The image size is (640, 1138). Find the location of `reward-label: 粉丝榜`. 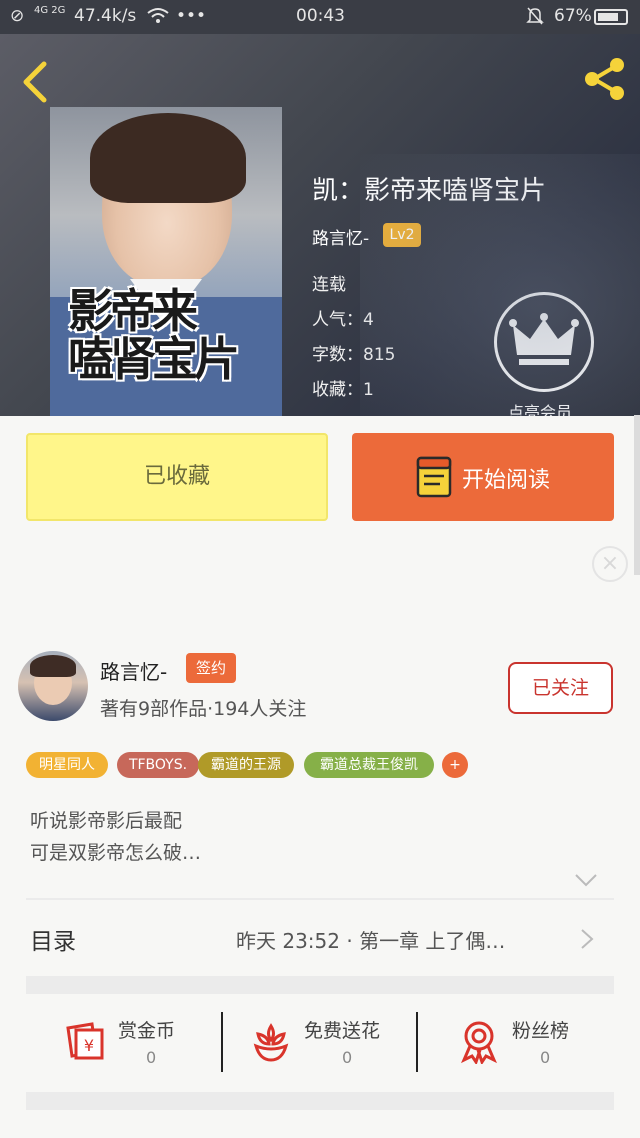

reward-label: 粉丝榜 is located at coordinates (541, 1031).